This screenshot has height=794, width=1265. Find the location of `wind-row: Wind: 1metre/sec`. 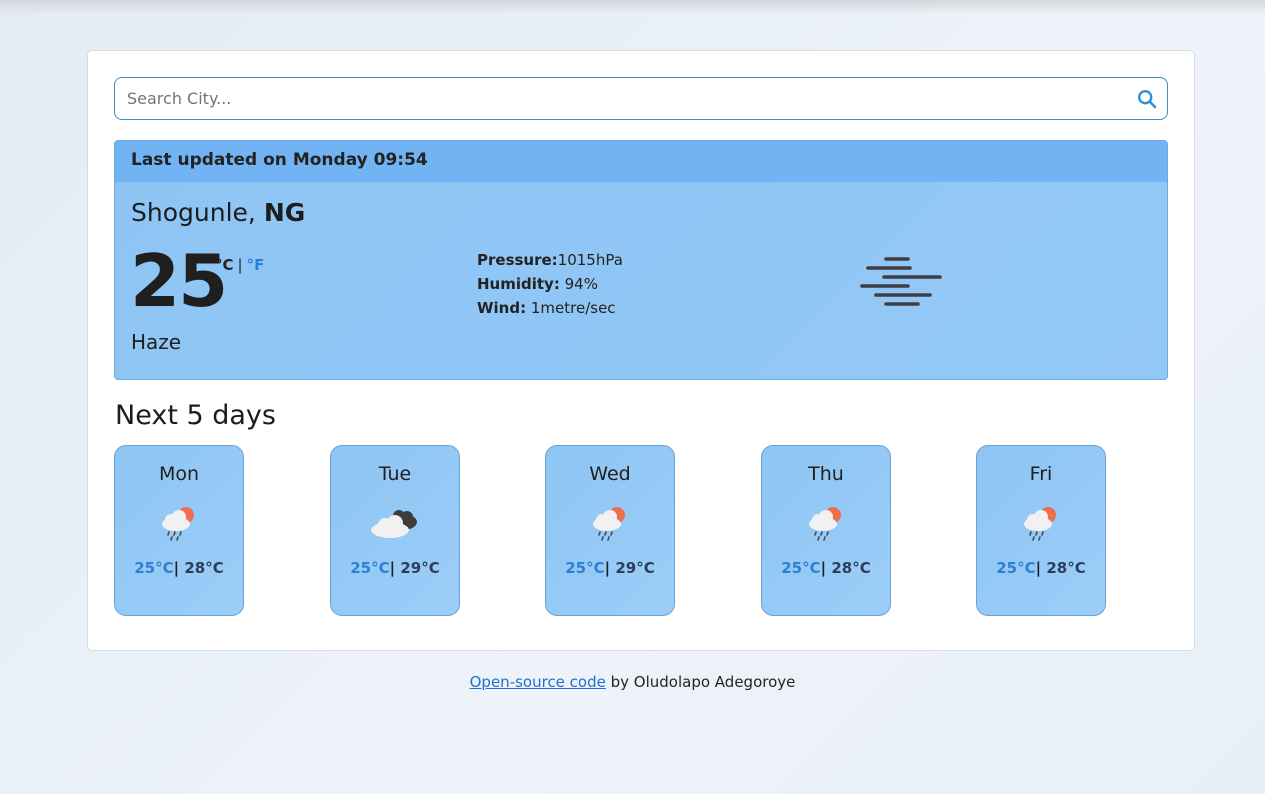

wind-row: Wind: 1metre/sec is located at coordinates (550, 308).